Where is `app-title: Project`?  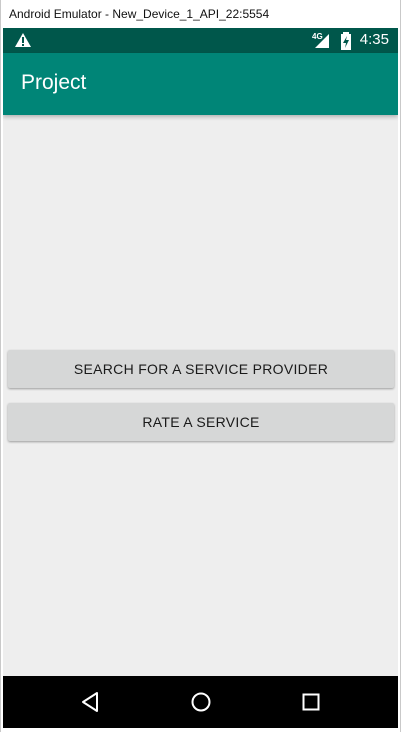 app-title: Project is located at coordinates (54, 82).